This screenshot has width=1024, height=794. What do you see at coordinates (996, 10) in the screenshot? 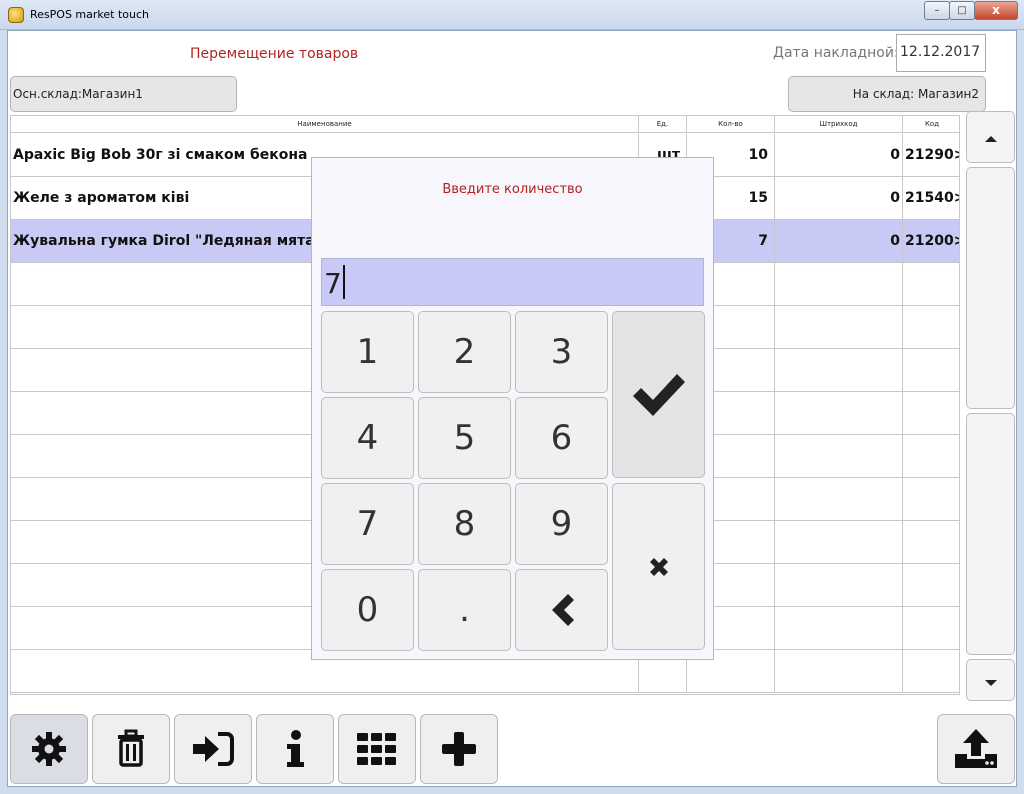
I see `close-button: x` at bounding box center [996, 10].